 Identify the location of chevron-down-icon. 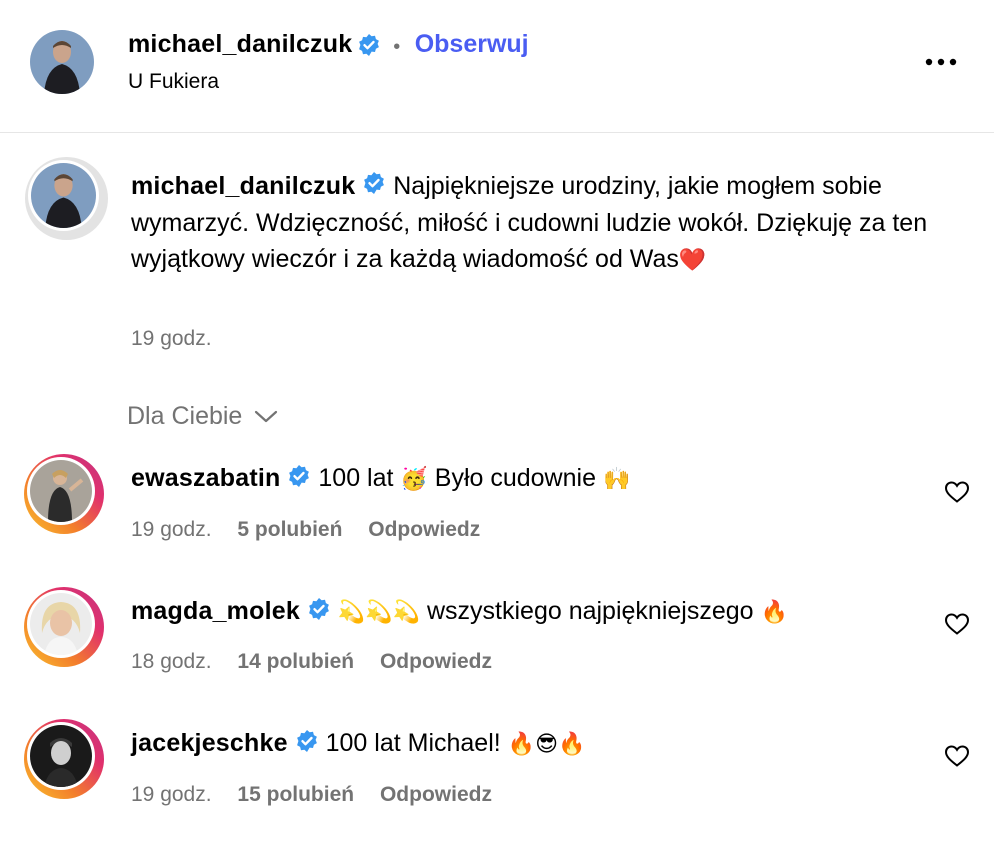
(266, 417).